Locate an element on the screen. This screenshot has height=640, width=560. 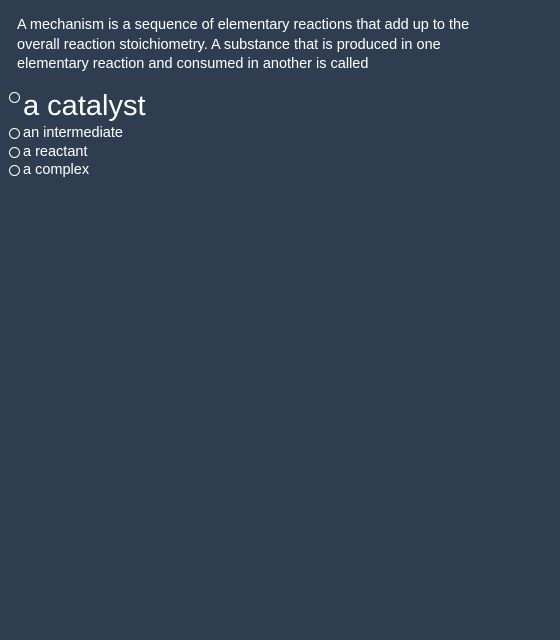
option-label-catalyst: a catalyst is located at coordinates (84, 106).